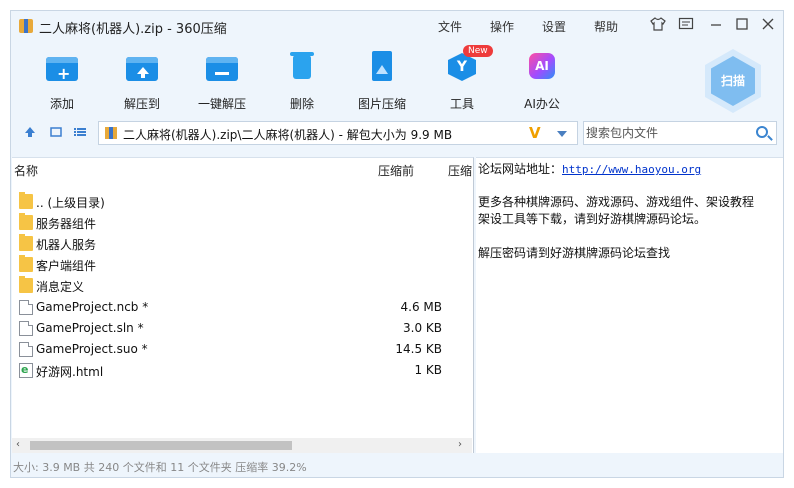  Describe the element at coordinates (133, 29) in the screenshot. I see `window-title: 二人麻将(机器人).zip - 360压缩` at that location.